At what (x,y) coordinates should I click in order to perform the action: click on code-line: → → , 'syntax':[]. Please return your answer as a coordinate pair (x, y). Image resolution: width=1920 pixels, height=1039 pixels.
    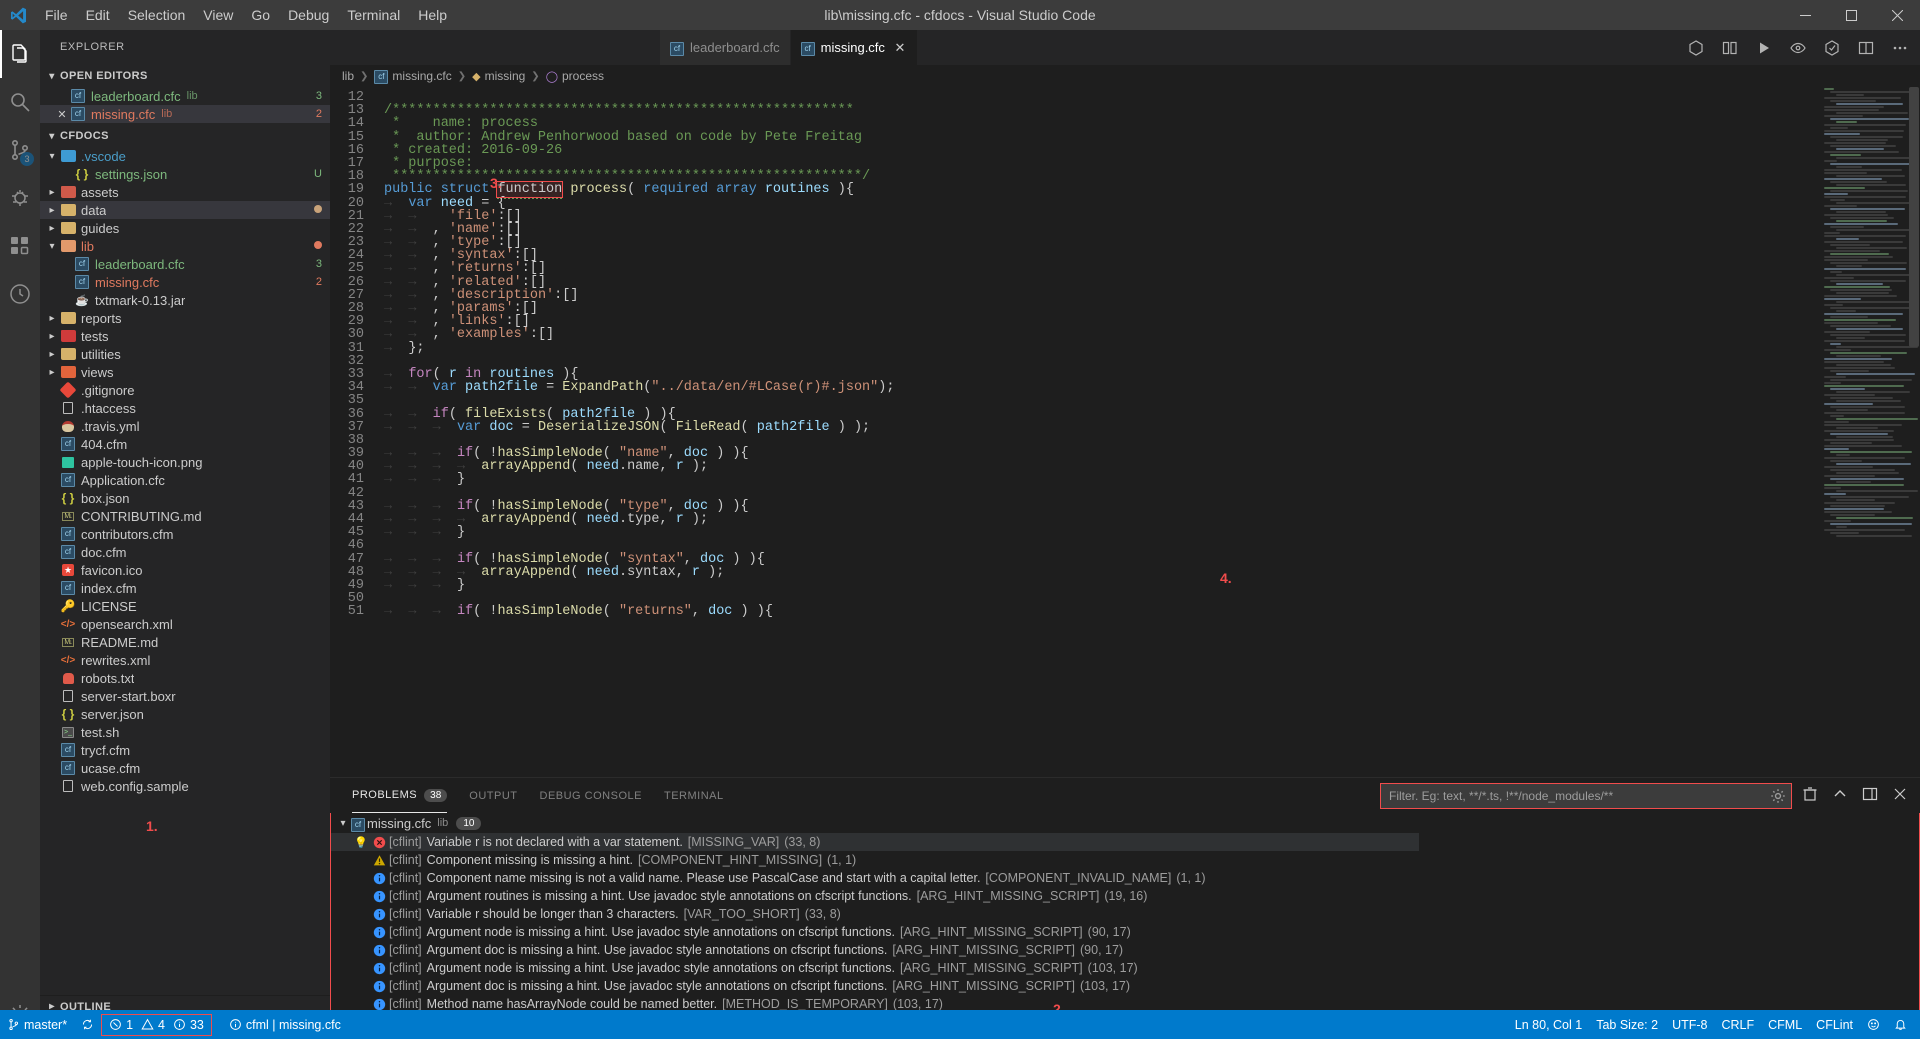
    Looking at the image, I should click on (1102, 256).